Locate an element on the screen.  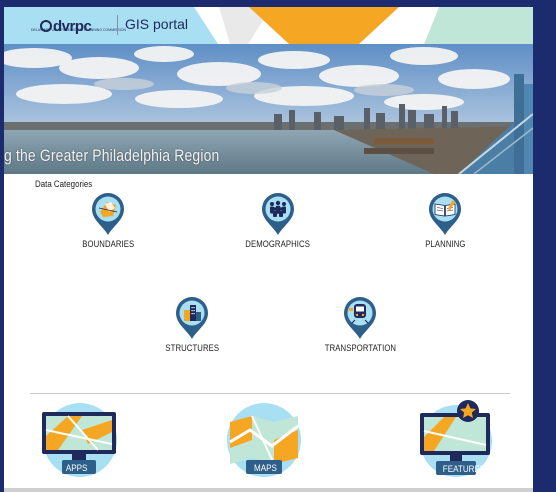
category-label: PLANNING is located at coordinates (445, 244).